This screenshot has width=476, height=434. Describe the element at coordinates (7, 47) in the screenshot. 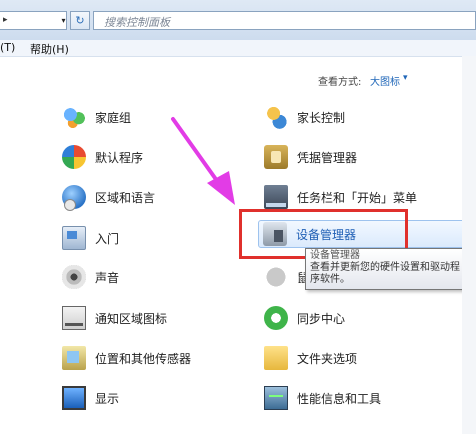

I see `menu-item-tools: (T)` at that location.